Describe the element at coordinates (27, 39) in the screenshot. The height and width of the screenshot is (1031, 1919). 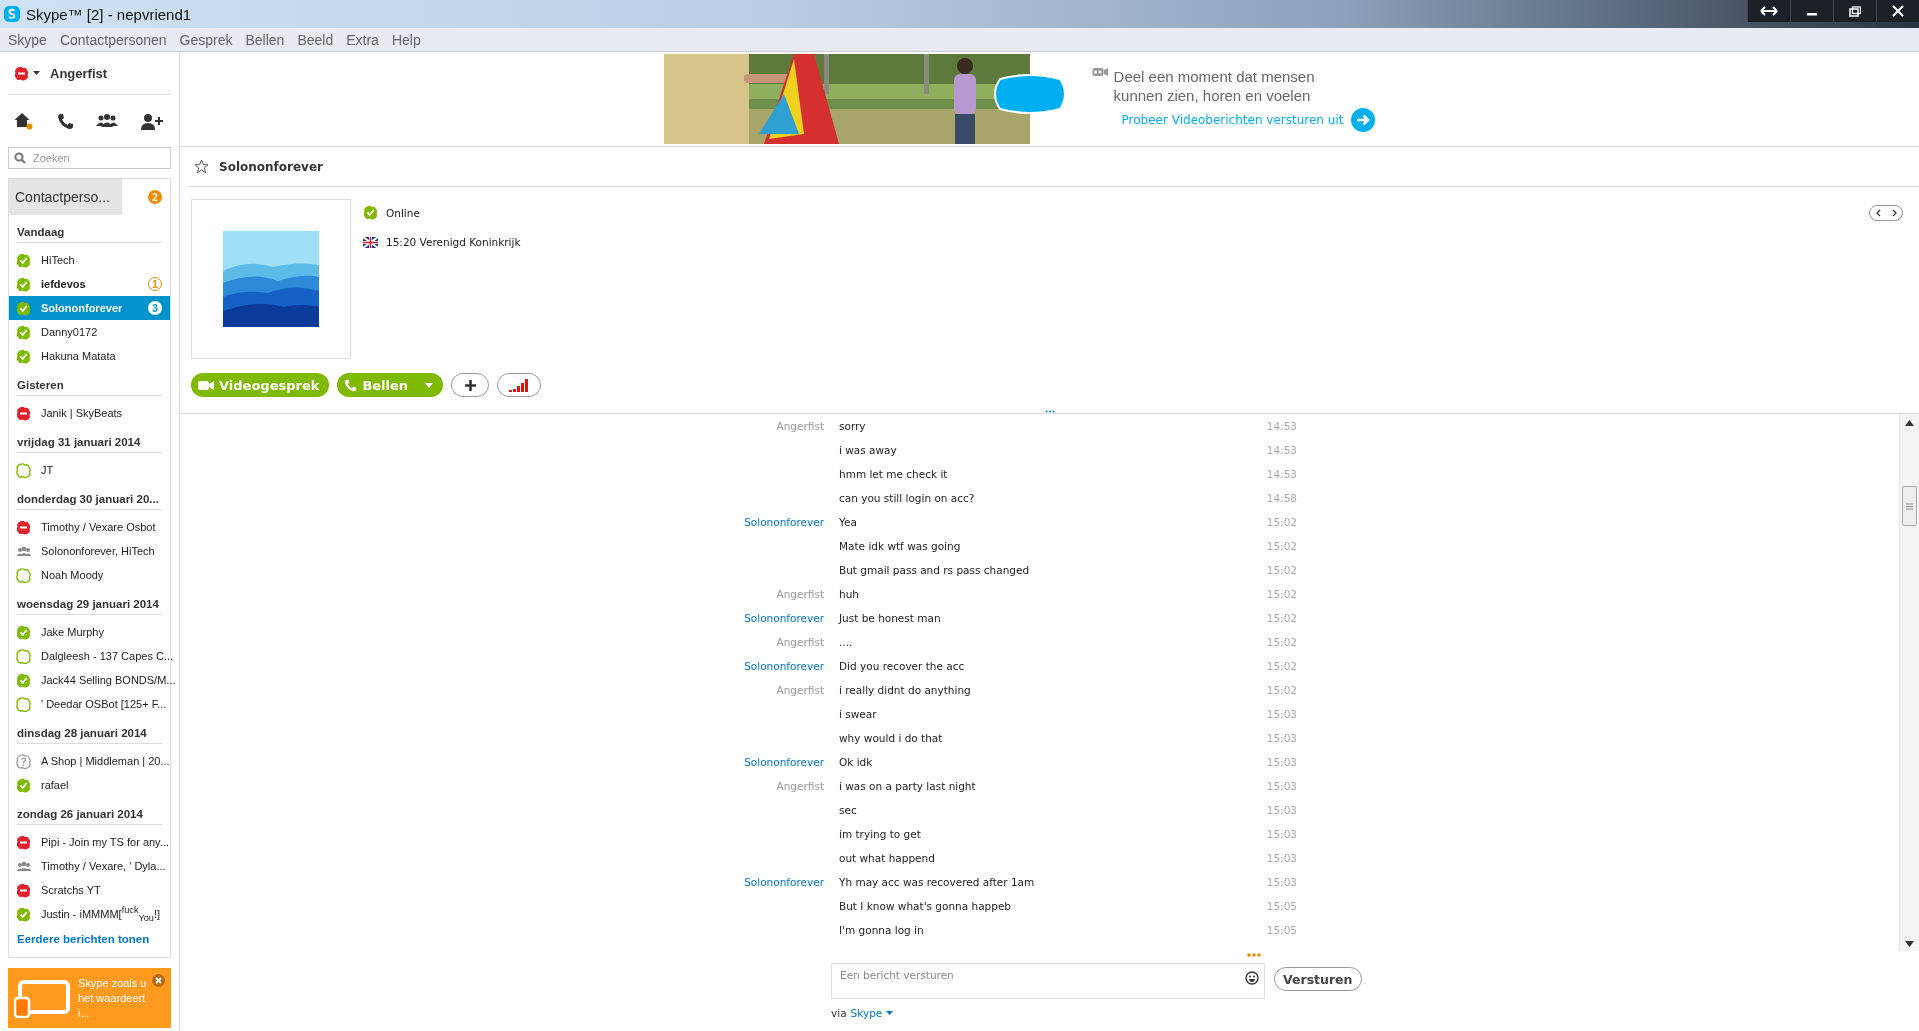
I see `menu-item: Skype` at that location.